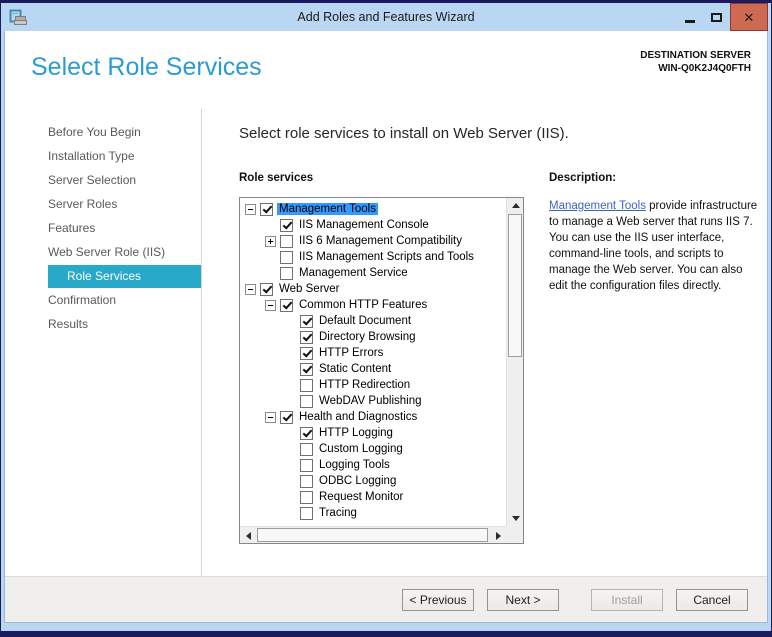 Image resolution: width=772 pixels, height=637 pixels. I want to click on checkbox-custom-logging, so click(306, 449).